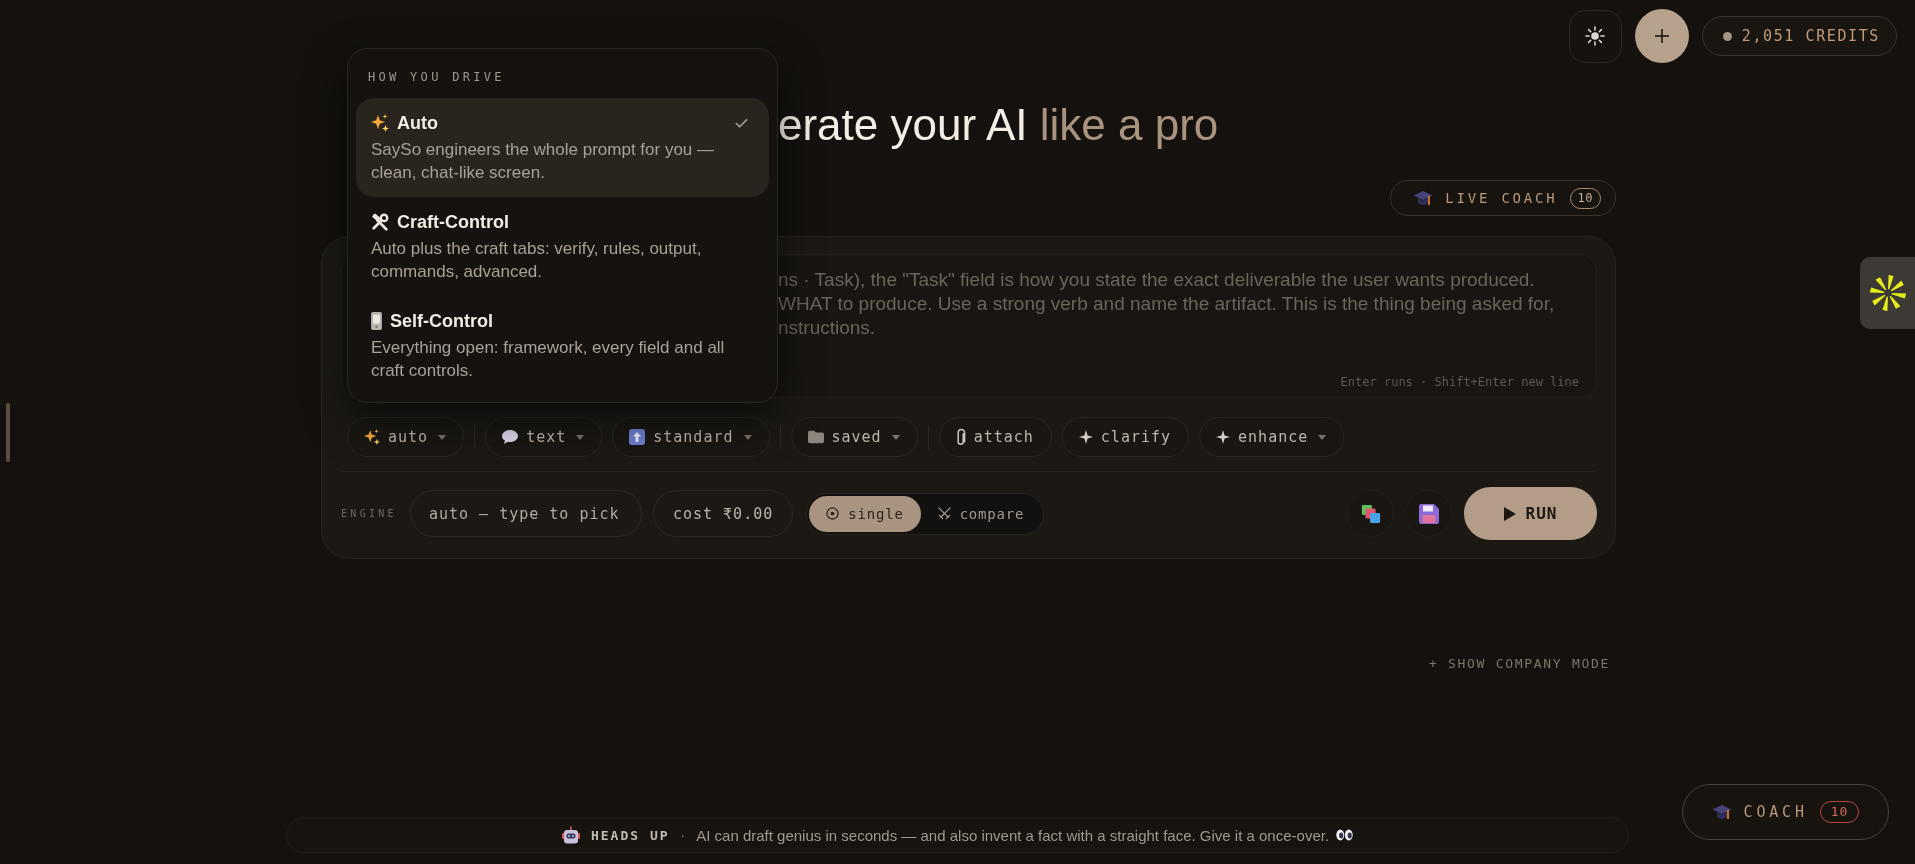 Image resolution: width=1915 pixels, height=864 pixels. Describe the element at coordinates (369, 513) in the screenshot. I see `engine-label: ENGINE` at that location.